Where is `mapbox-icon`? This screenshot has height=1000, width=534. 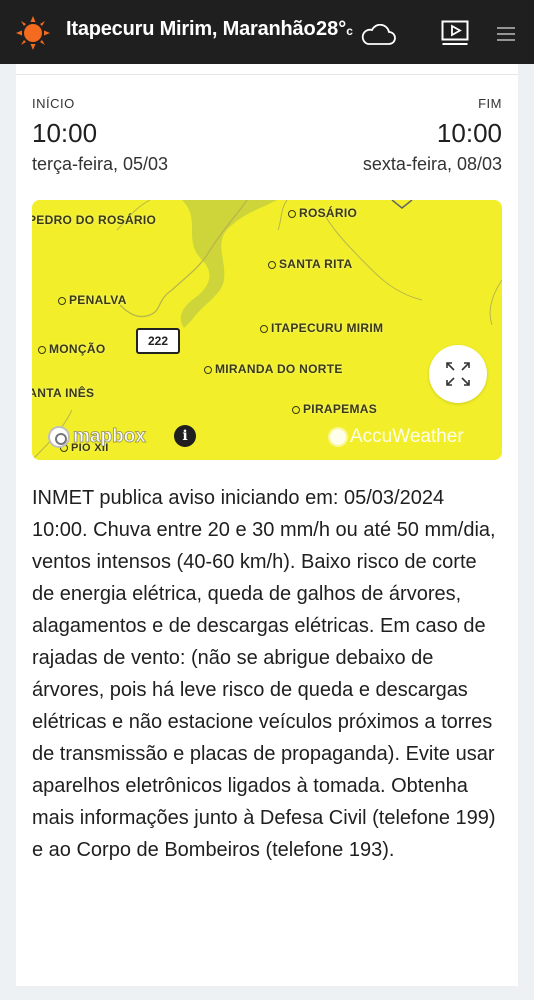
mapbox-icon is located at coordinates (59, 437).